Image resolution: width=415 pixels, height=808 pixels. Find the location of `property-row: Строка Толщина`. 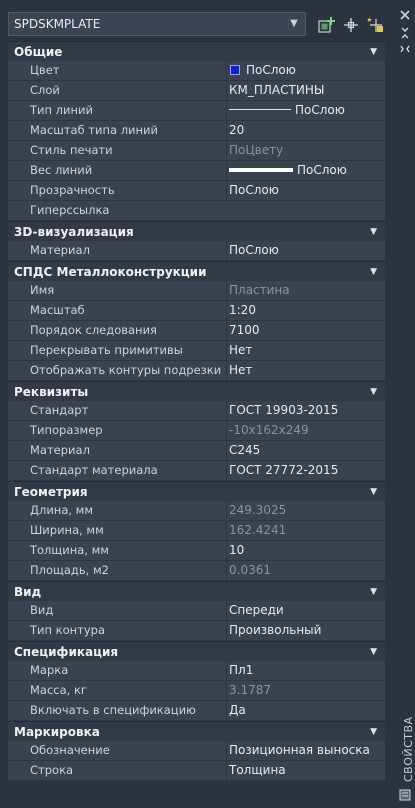

property-row: Строка Толщина is located at coordinates (196, 771).